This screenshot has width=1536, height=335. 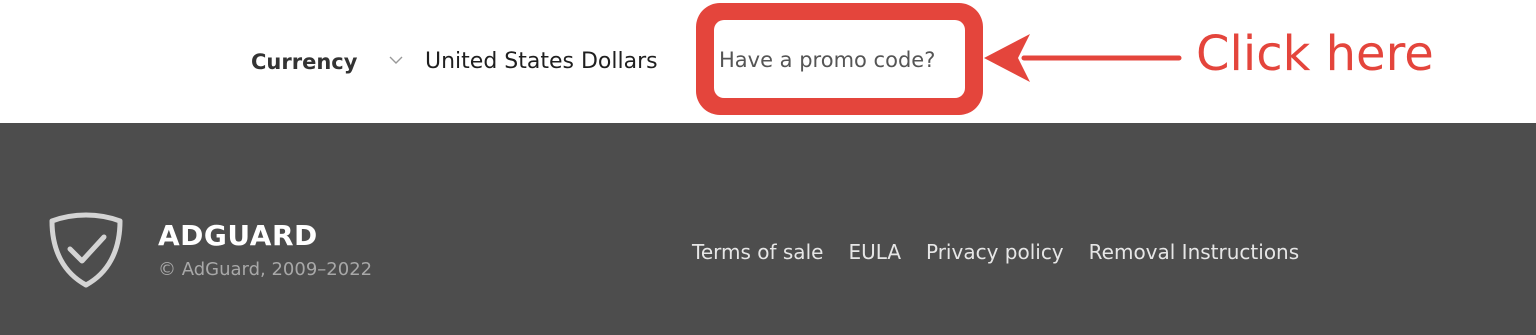 What do you see at coordinates (757, 252) in the screenshot?
I see `terms-of-sale-link: Terms of sale` at bounding box center [757, 252].